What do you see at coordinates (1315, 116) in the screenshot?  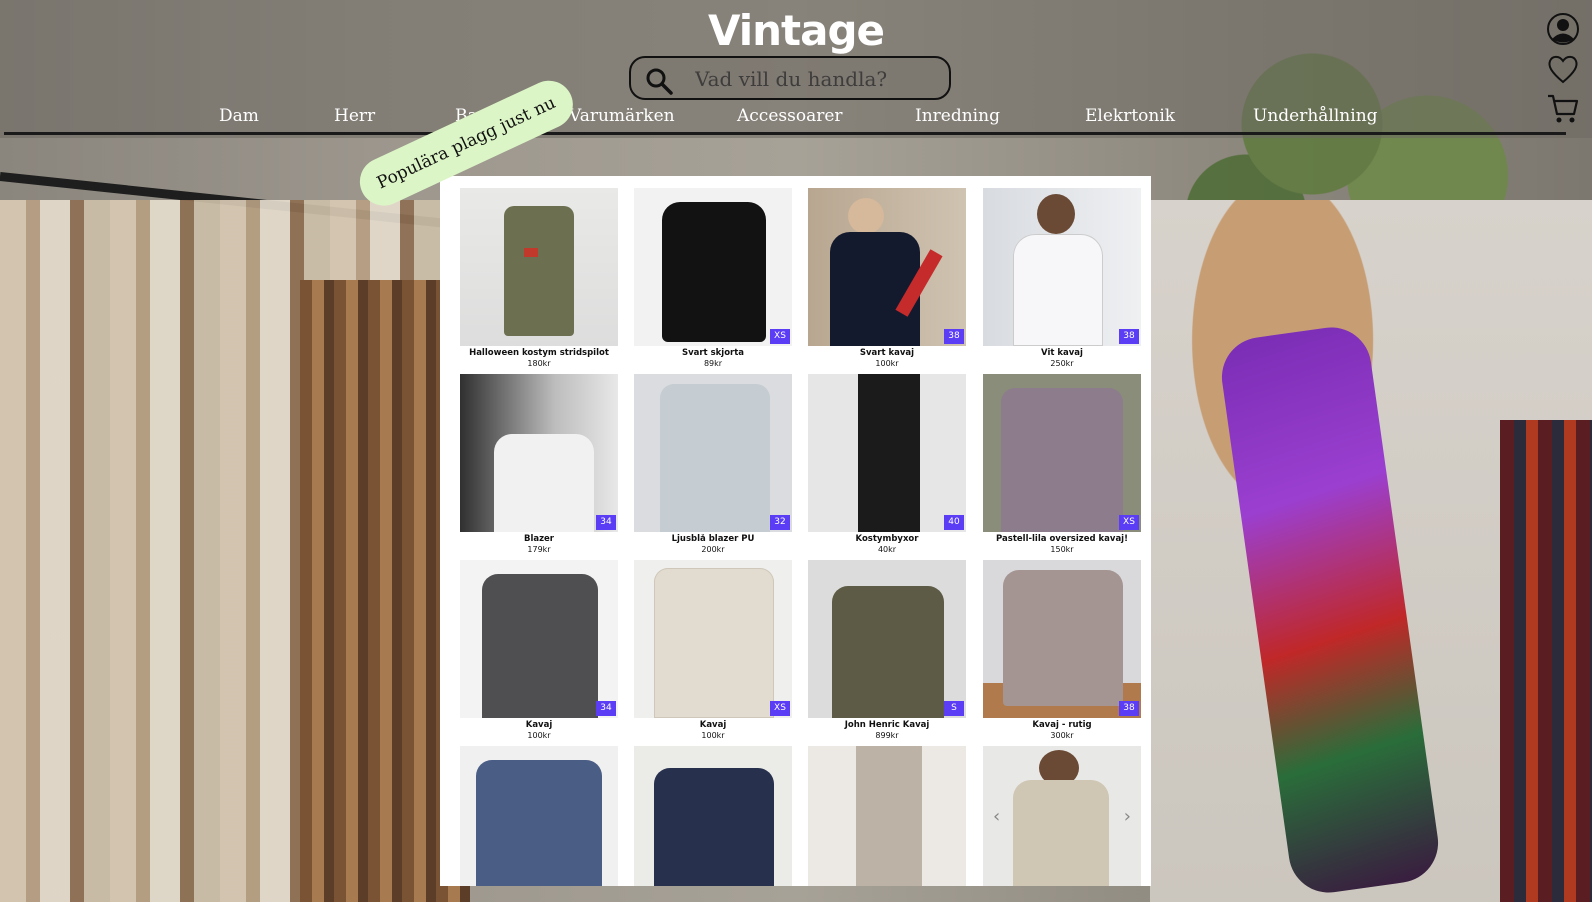 I see `nav-item-underhallning: Underhållning` at bounding box center [1315, 116].